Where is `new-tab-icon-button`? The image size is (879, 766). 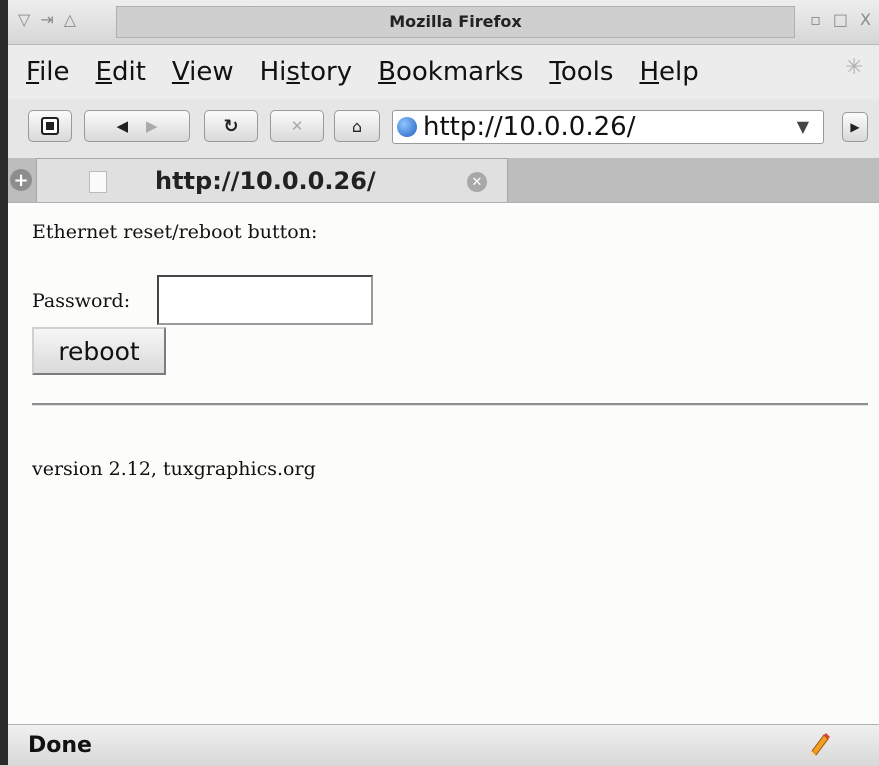
new-tab-icon-button is located at coordinates (50, 126).